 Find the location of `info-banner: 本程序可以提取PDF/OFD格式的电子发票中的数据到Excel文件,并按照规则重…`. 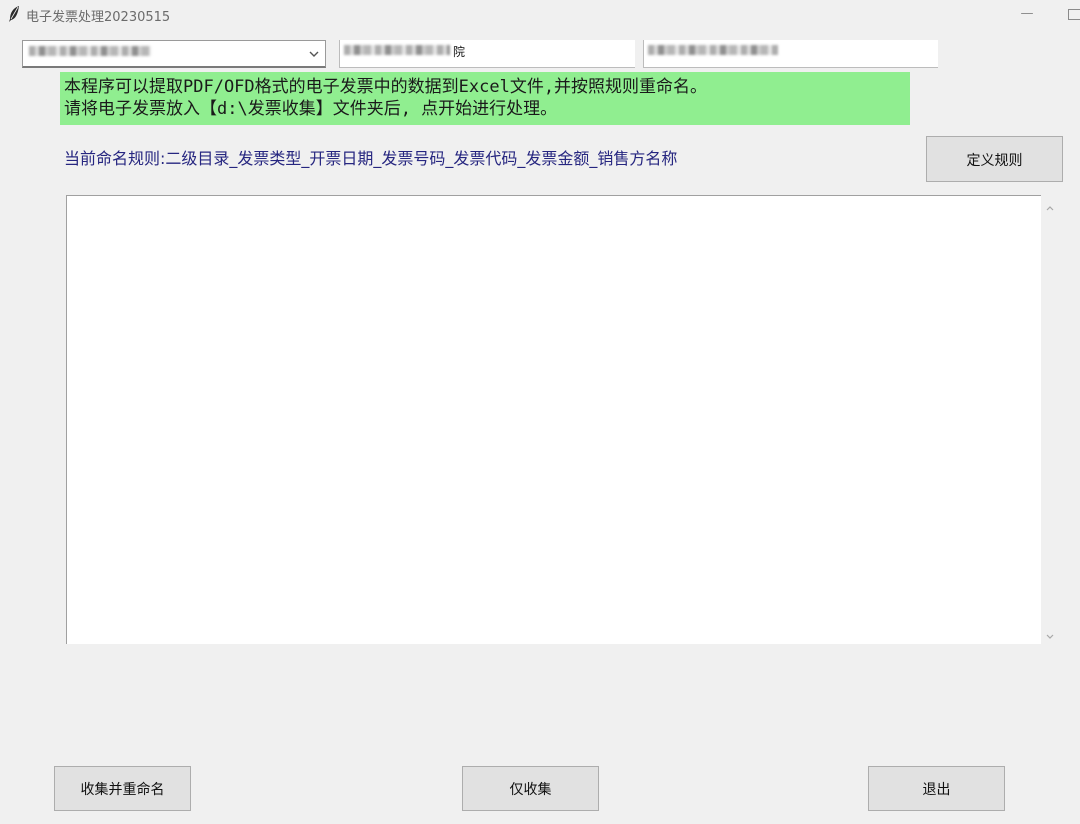

info-banner: 本程序可以提取PDF/OFD格式的电子发票中的数据到Excel文件,并按照规则重… is located at coordinates (485, 98).